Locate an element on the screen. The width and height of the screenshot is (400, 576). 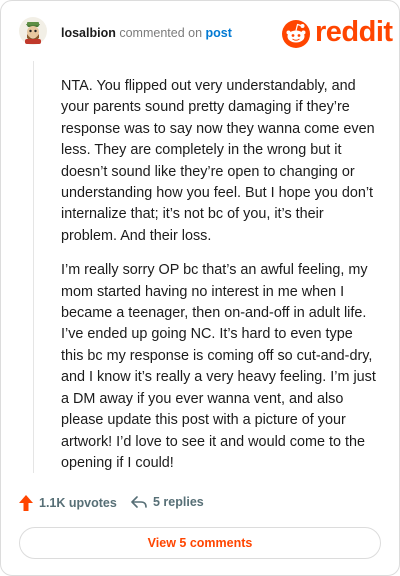
upvote-arrow-icon is located at coordinates (26, 503).